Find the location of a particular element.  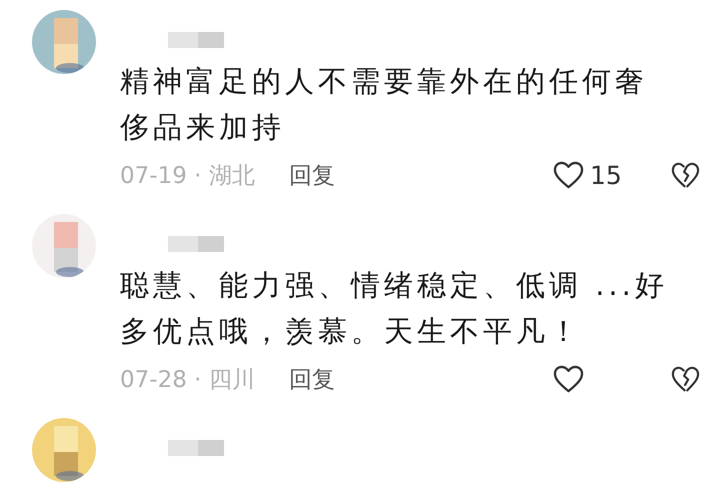

comment-text: 聪慧、能力强、情绪稳定、低调 ...好多优点哦，羡慕。天生不平凡！ is located at coordinates (394, 308).